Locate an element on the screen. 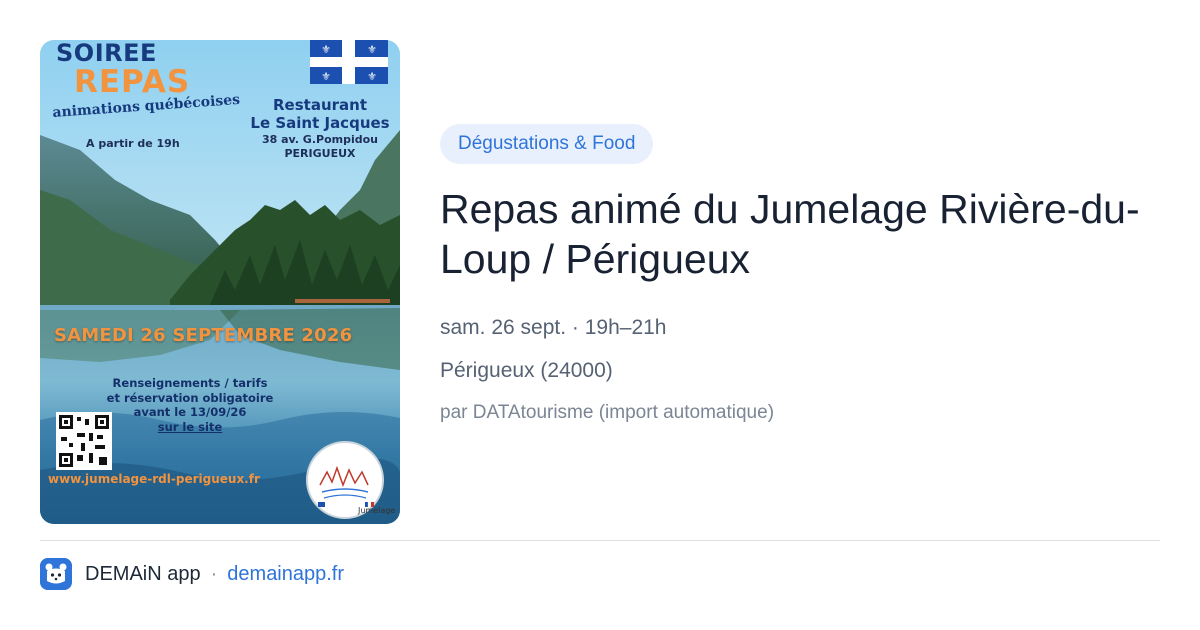 The width and height of the screenshot is (1200, 630). poster-date: SAMEDI 26 SEPTEMBRE 2026 is located at coordinates (203, 335).